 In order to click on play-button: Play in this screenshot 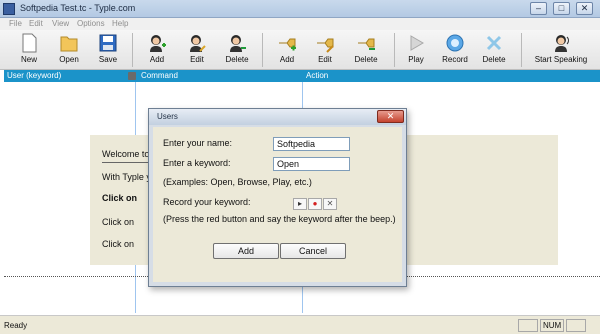, I will do `click(416, 50)`.